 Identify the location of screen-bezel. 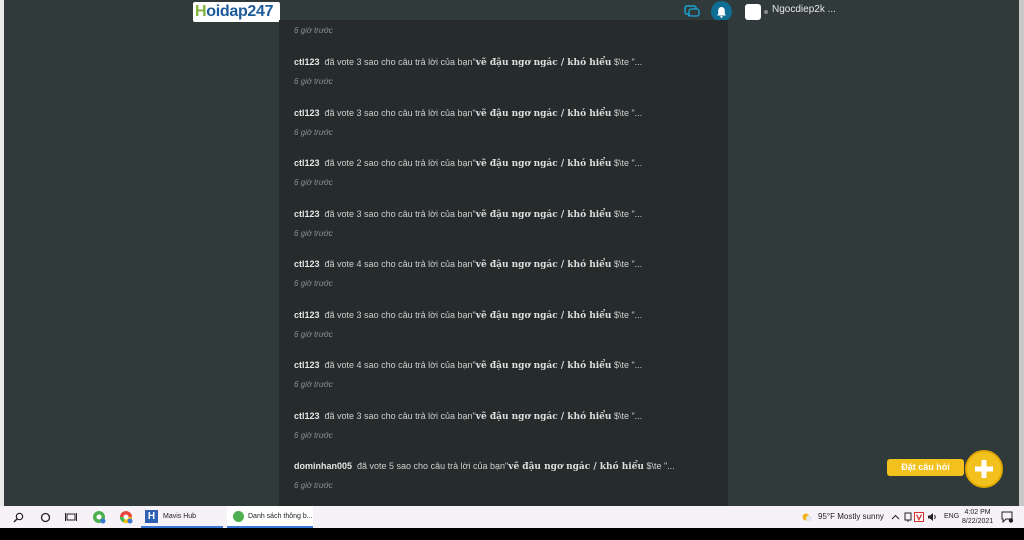
(512, 534).